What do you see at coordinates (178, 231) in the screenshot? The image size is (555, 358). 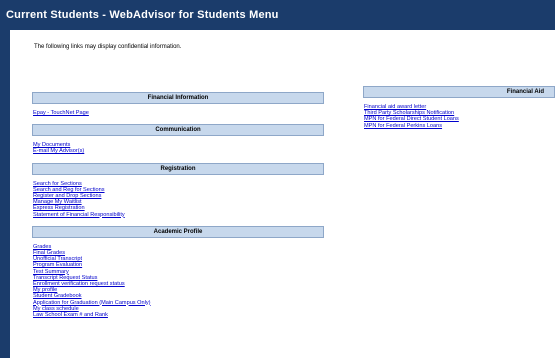 I see `section-header: Academic Profile` at bounding box center [178, 231].